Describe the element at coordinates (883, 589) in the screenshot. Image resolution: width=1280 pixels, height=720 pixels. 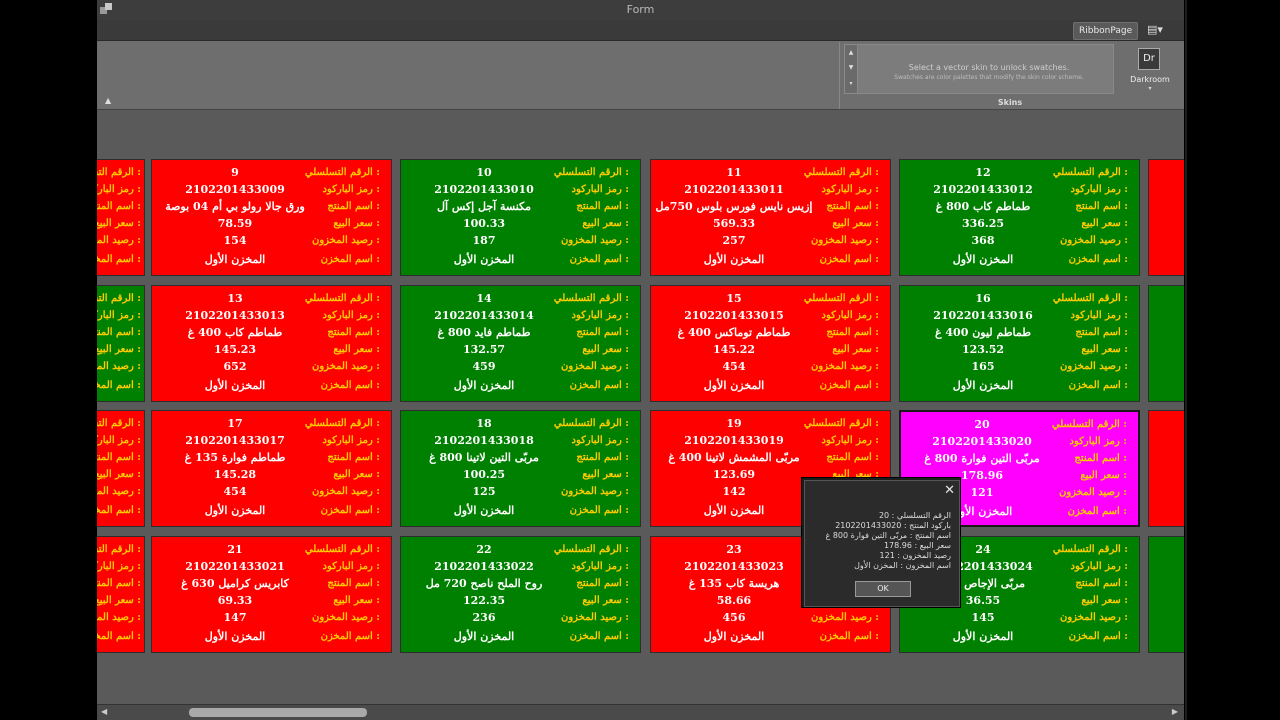
I see `ok-button: OK` at that location.